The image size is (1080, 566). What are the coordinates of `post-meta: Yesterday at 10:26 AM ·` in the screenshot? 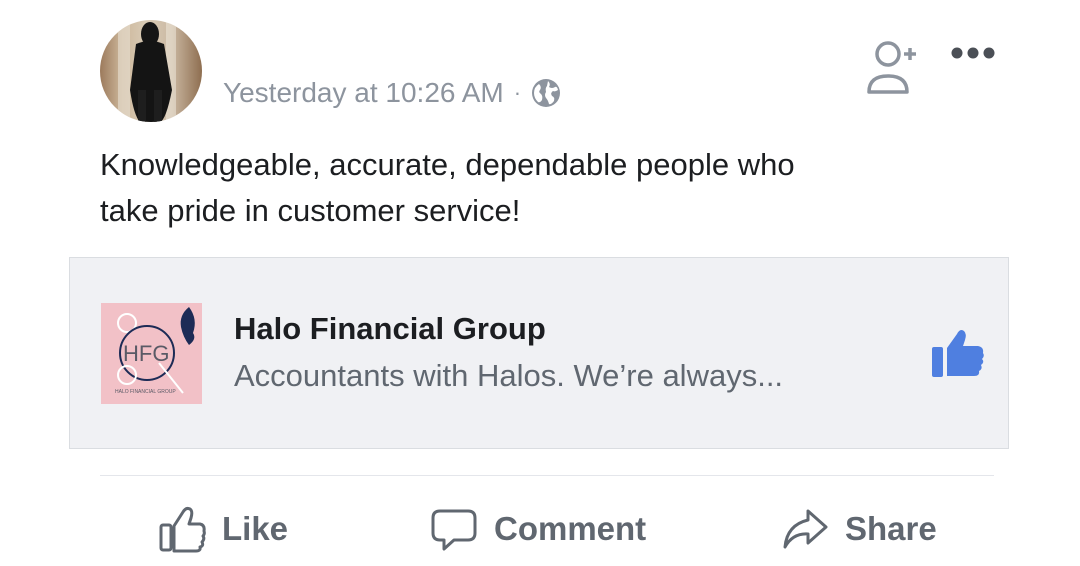 It's located at (392, 93).